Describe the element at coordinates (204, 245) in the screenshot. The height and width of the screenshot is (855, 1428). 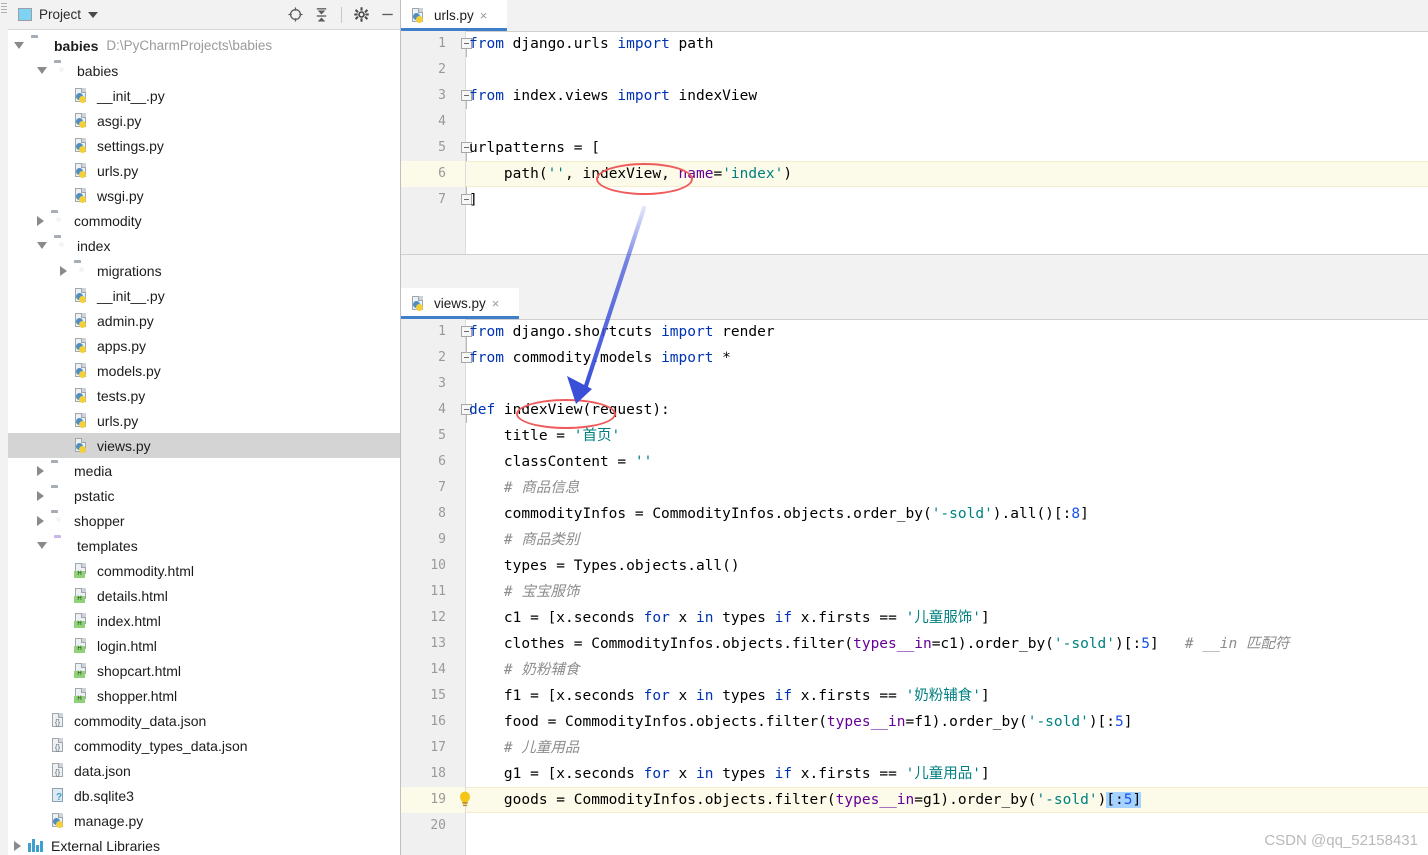
I see `tree-row: index` at that location.